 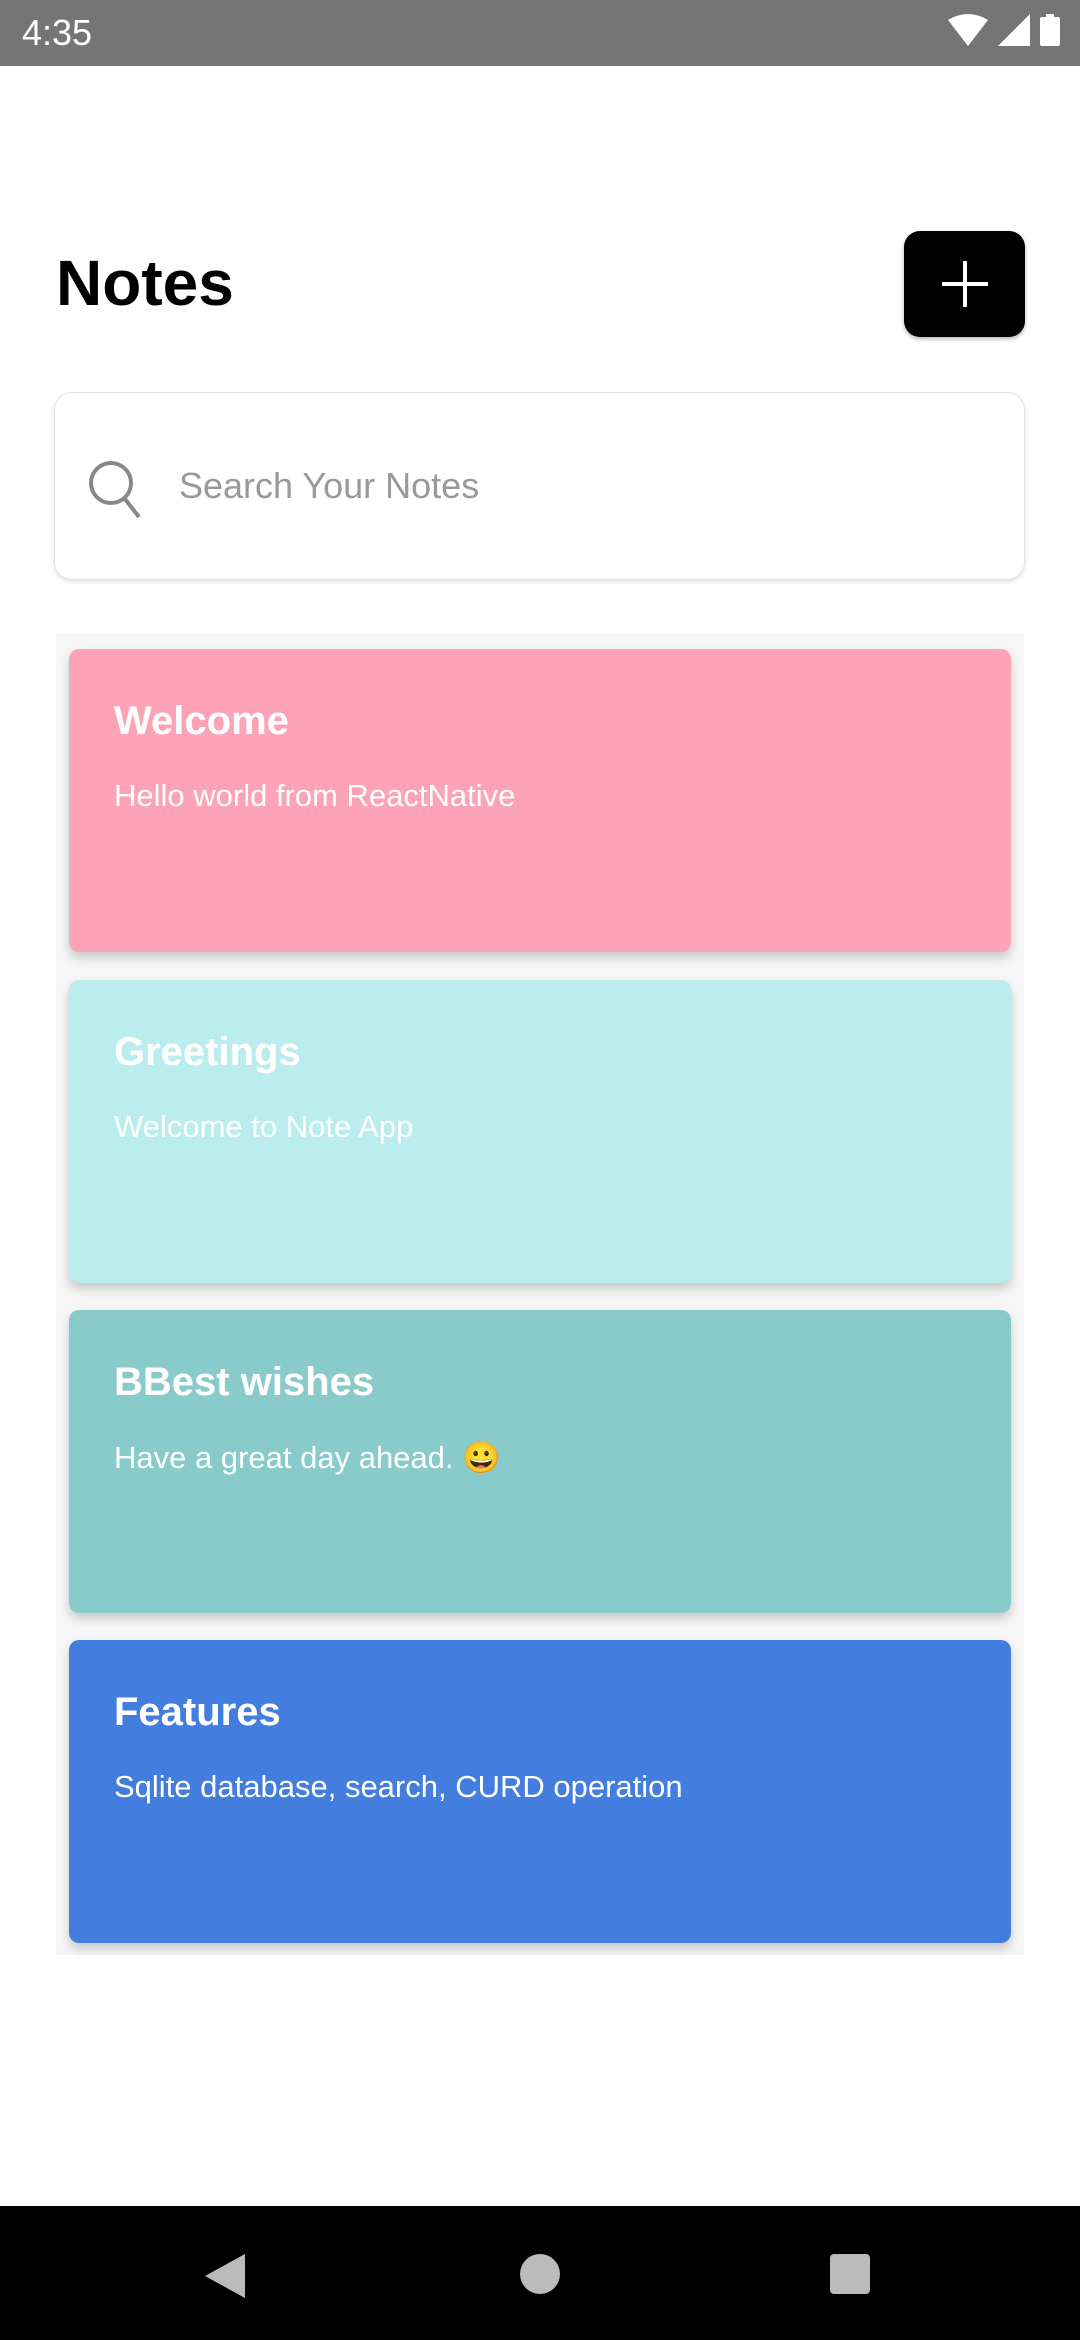 I want to click on note-card: Greetings Welcome to Note App, so click(x=540, y=1131).